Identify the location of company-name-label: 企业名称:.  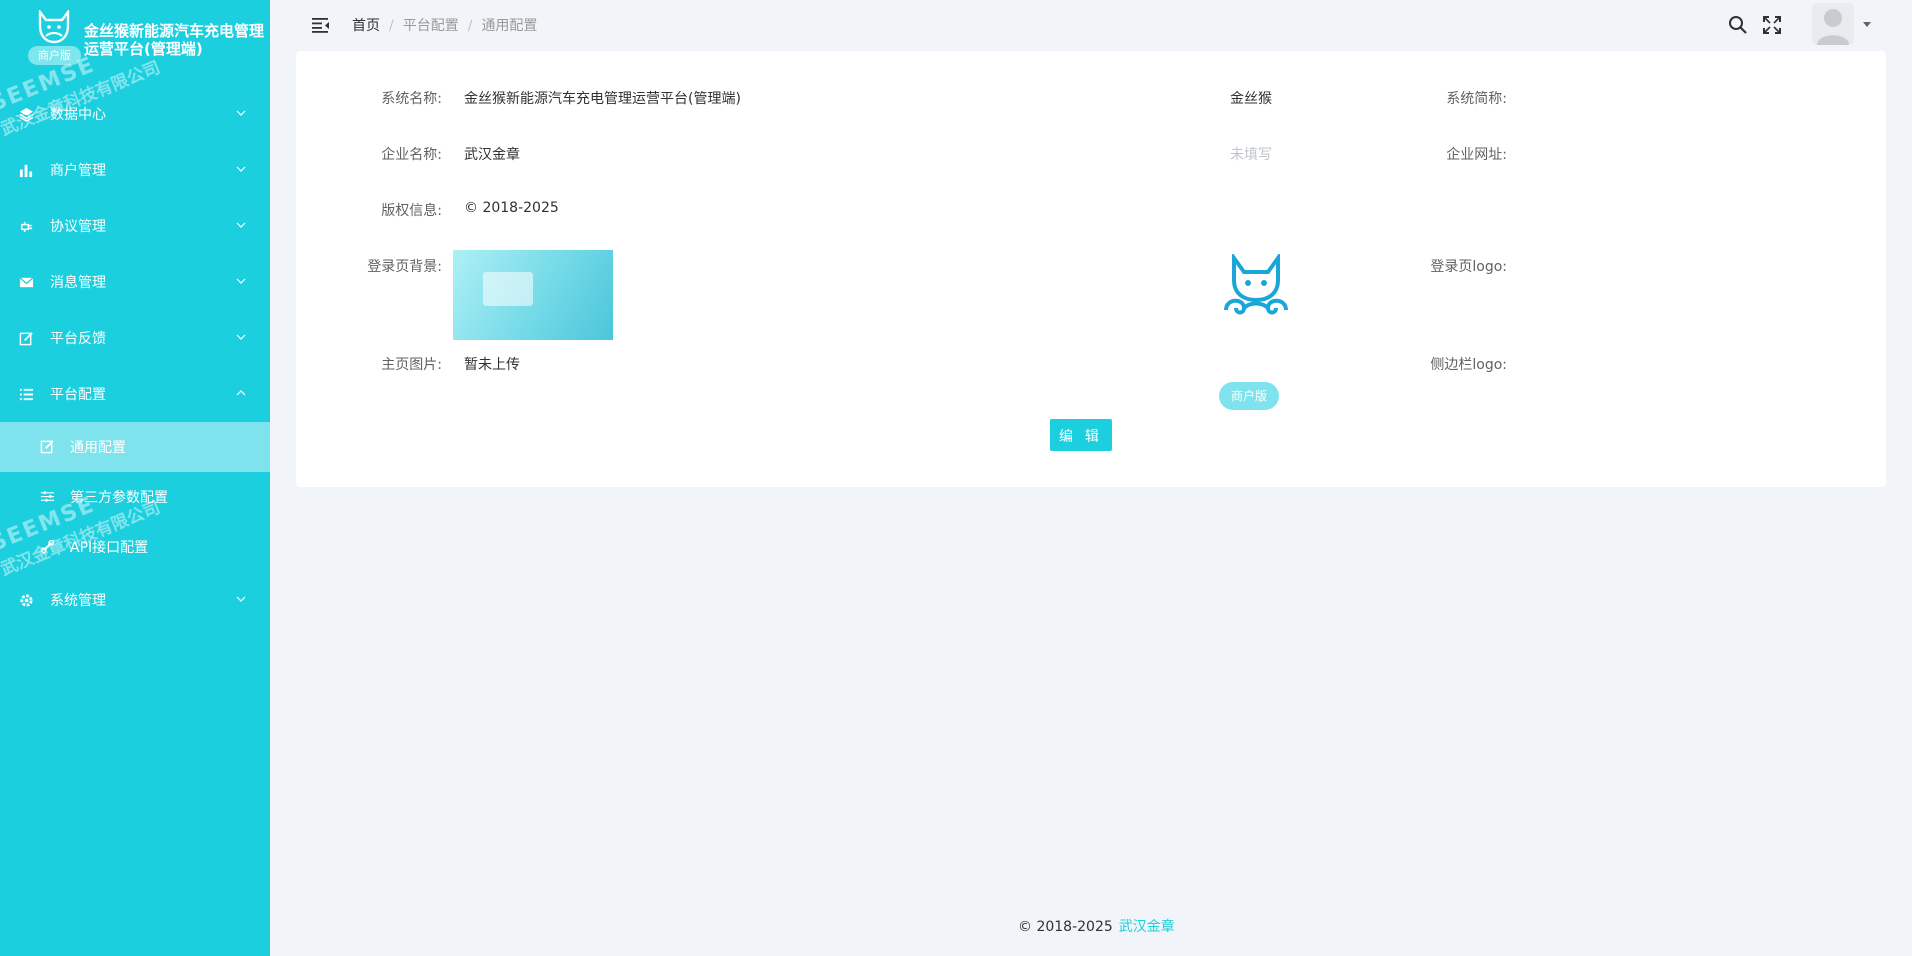
(411, 155).